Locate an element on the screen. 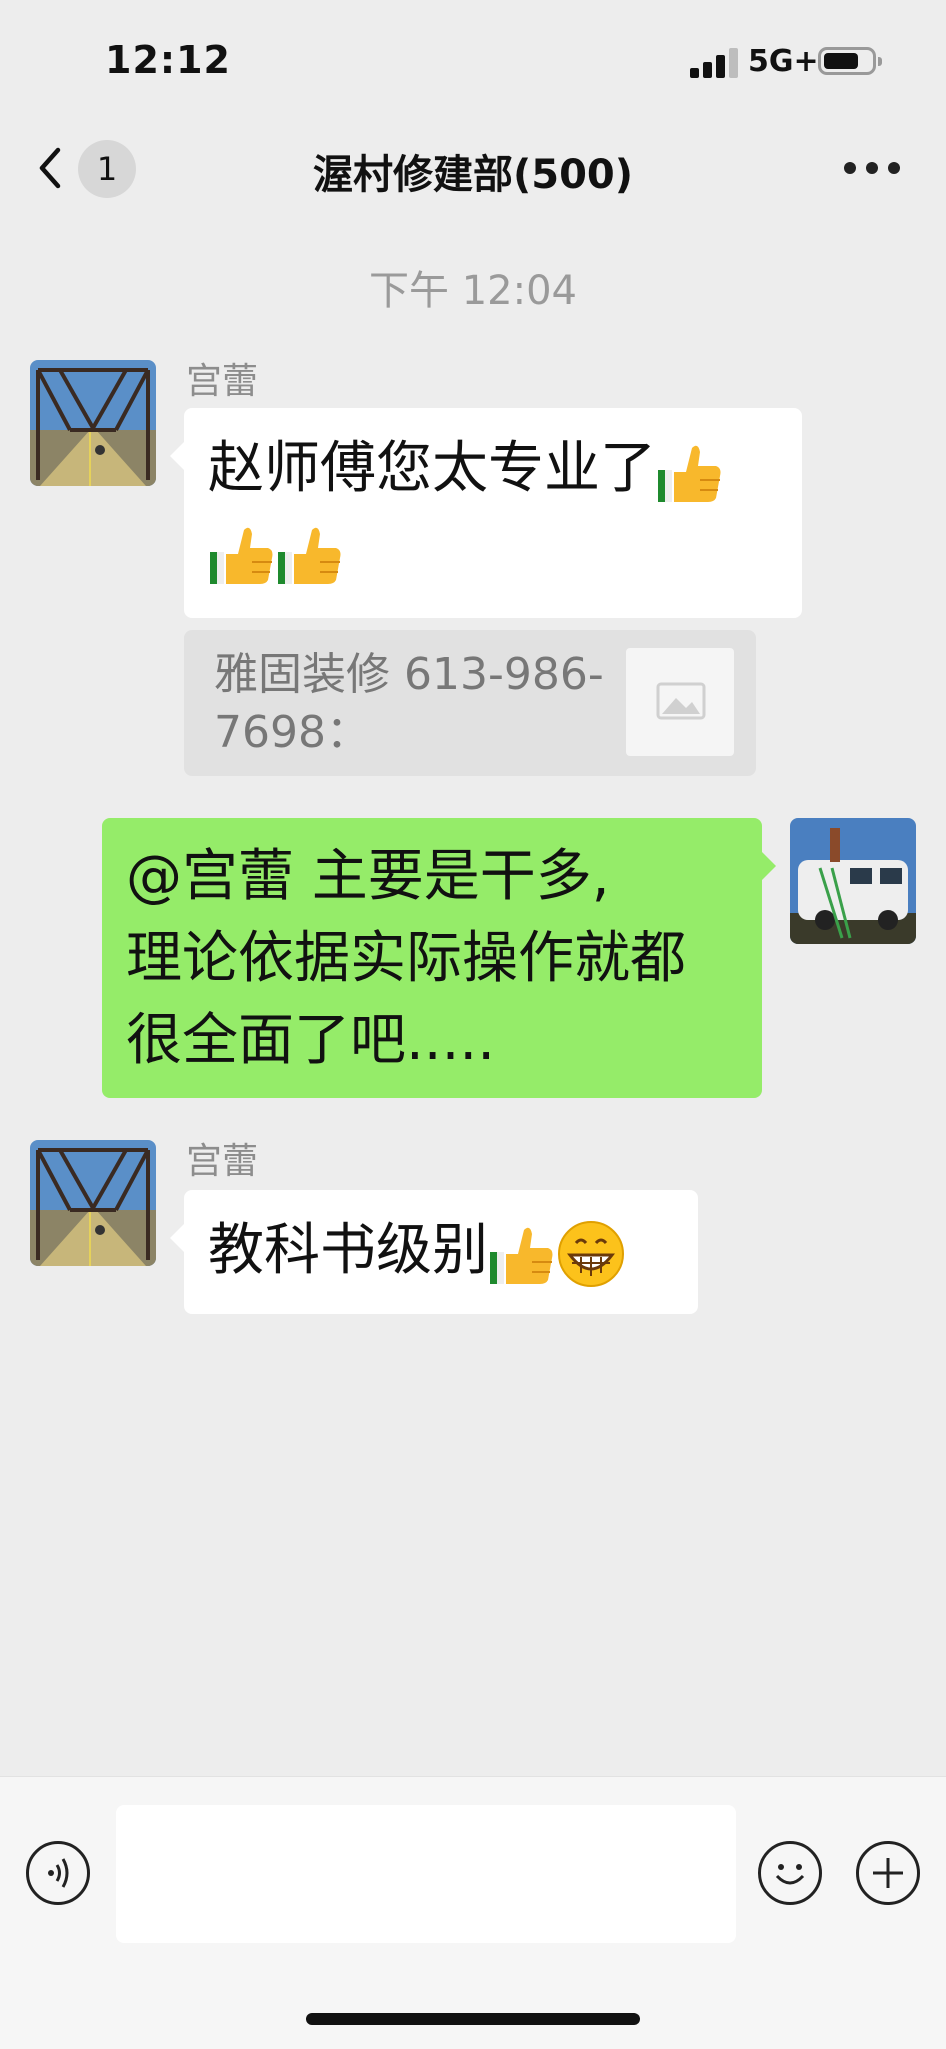  message-text: 理论依据实际操作就都 is located at coordinates (406, 958).